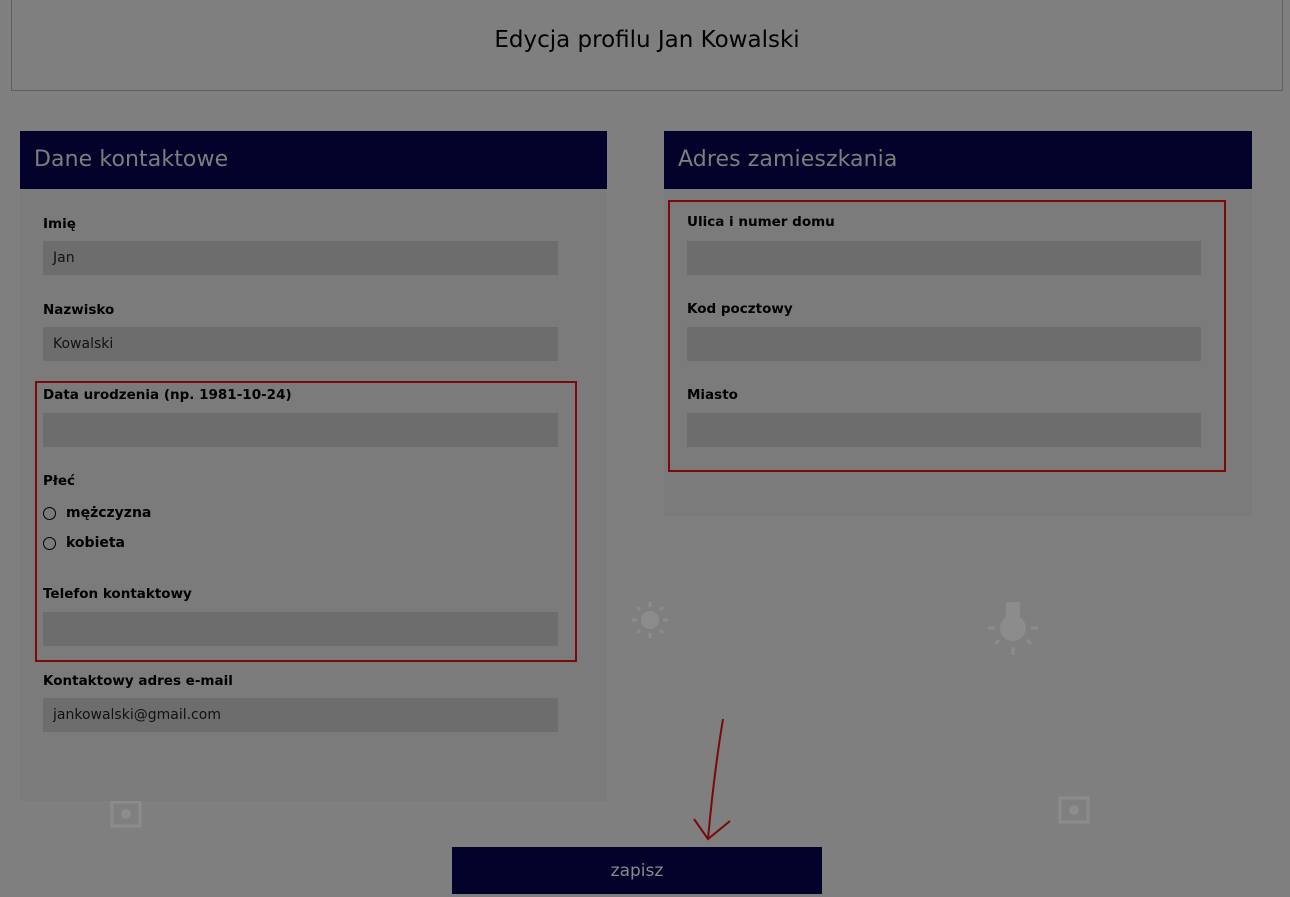 This screenshot has width=1290, height=897. I want to click on page-title: Edycja profilu Jan Kowalski, so click(647, 40).